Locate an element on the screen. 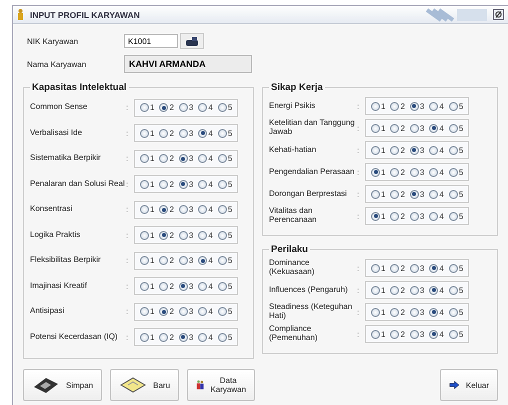 Image resolution: width=508 pixels, height=405 pixels. name-field: KAHVI ARMANDA is located at coordinates (188, 64).